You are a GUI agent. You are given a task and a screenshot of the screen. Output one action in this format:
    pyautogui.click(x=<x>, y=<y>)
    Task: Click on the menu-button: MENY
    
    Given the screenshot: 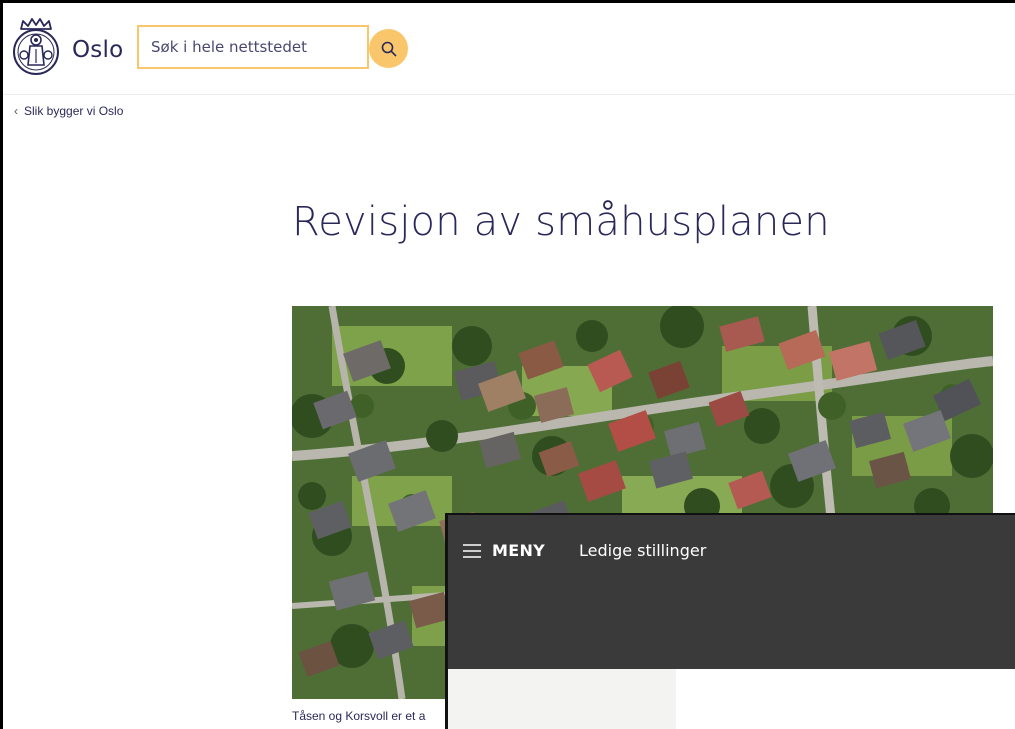 What is the action you would take?
    pyautogui.click(x=503, y=550)
    